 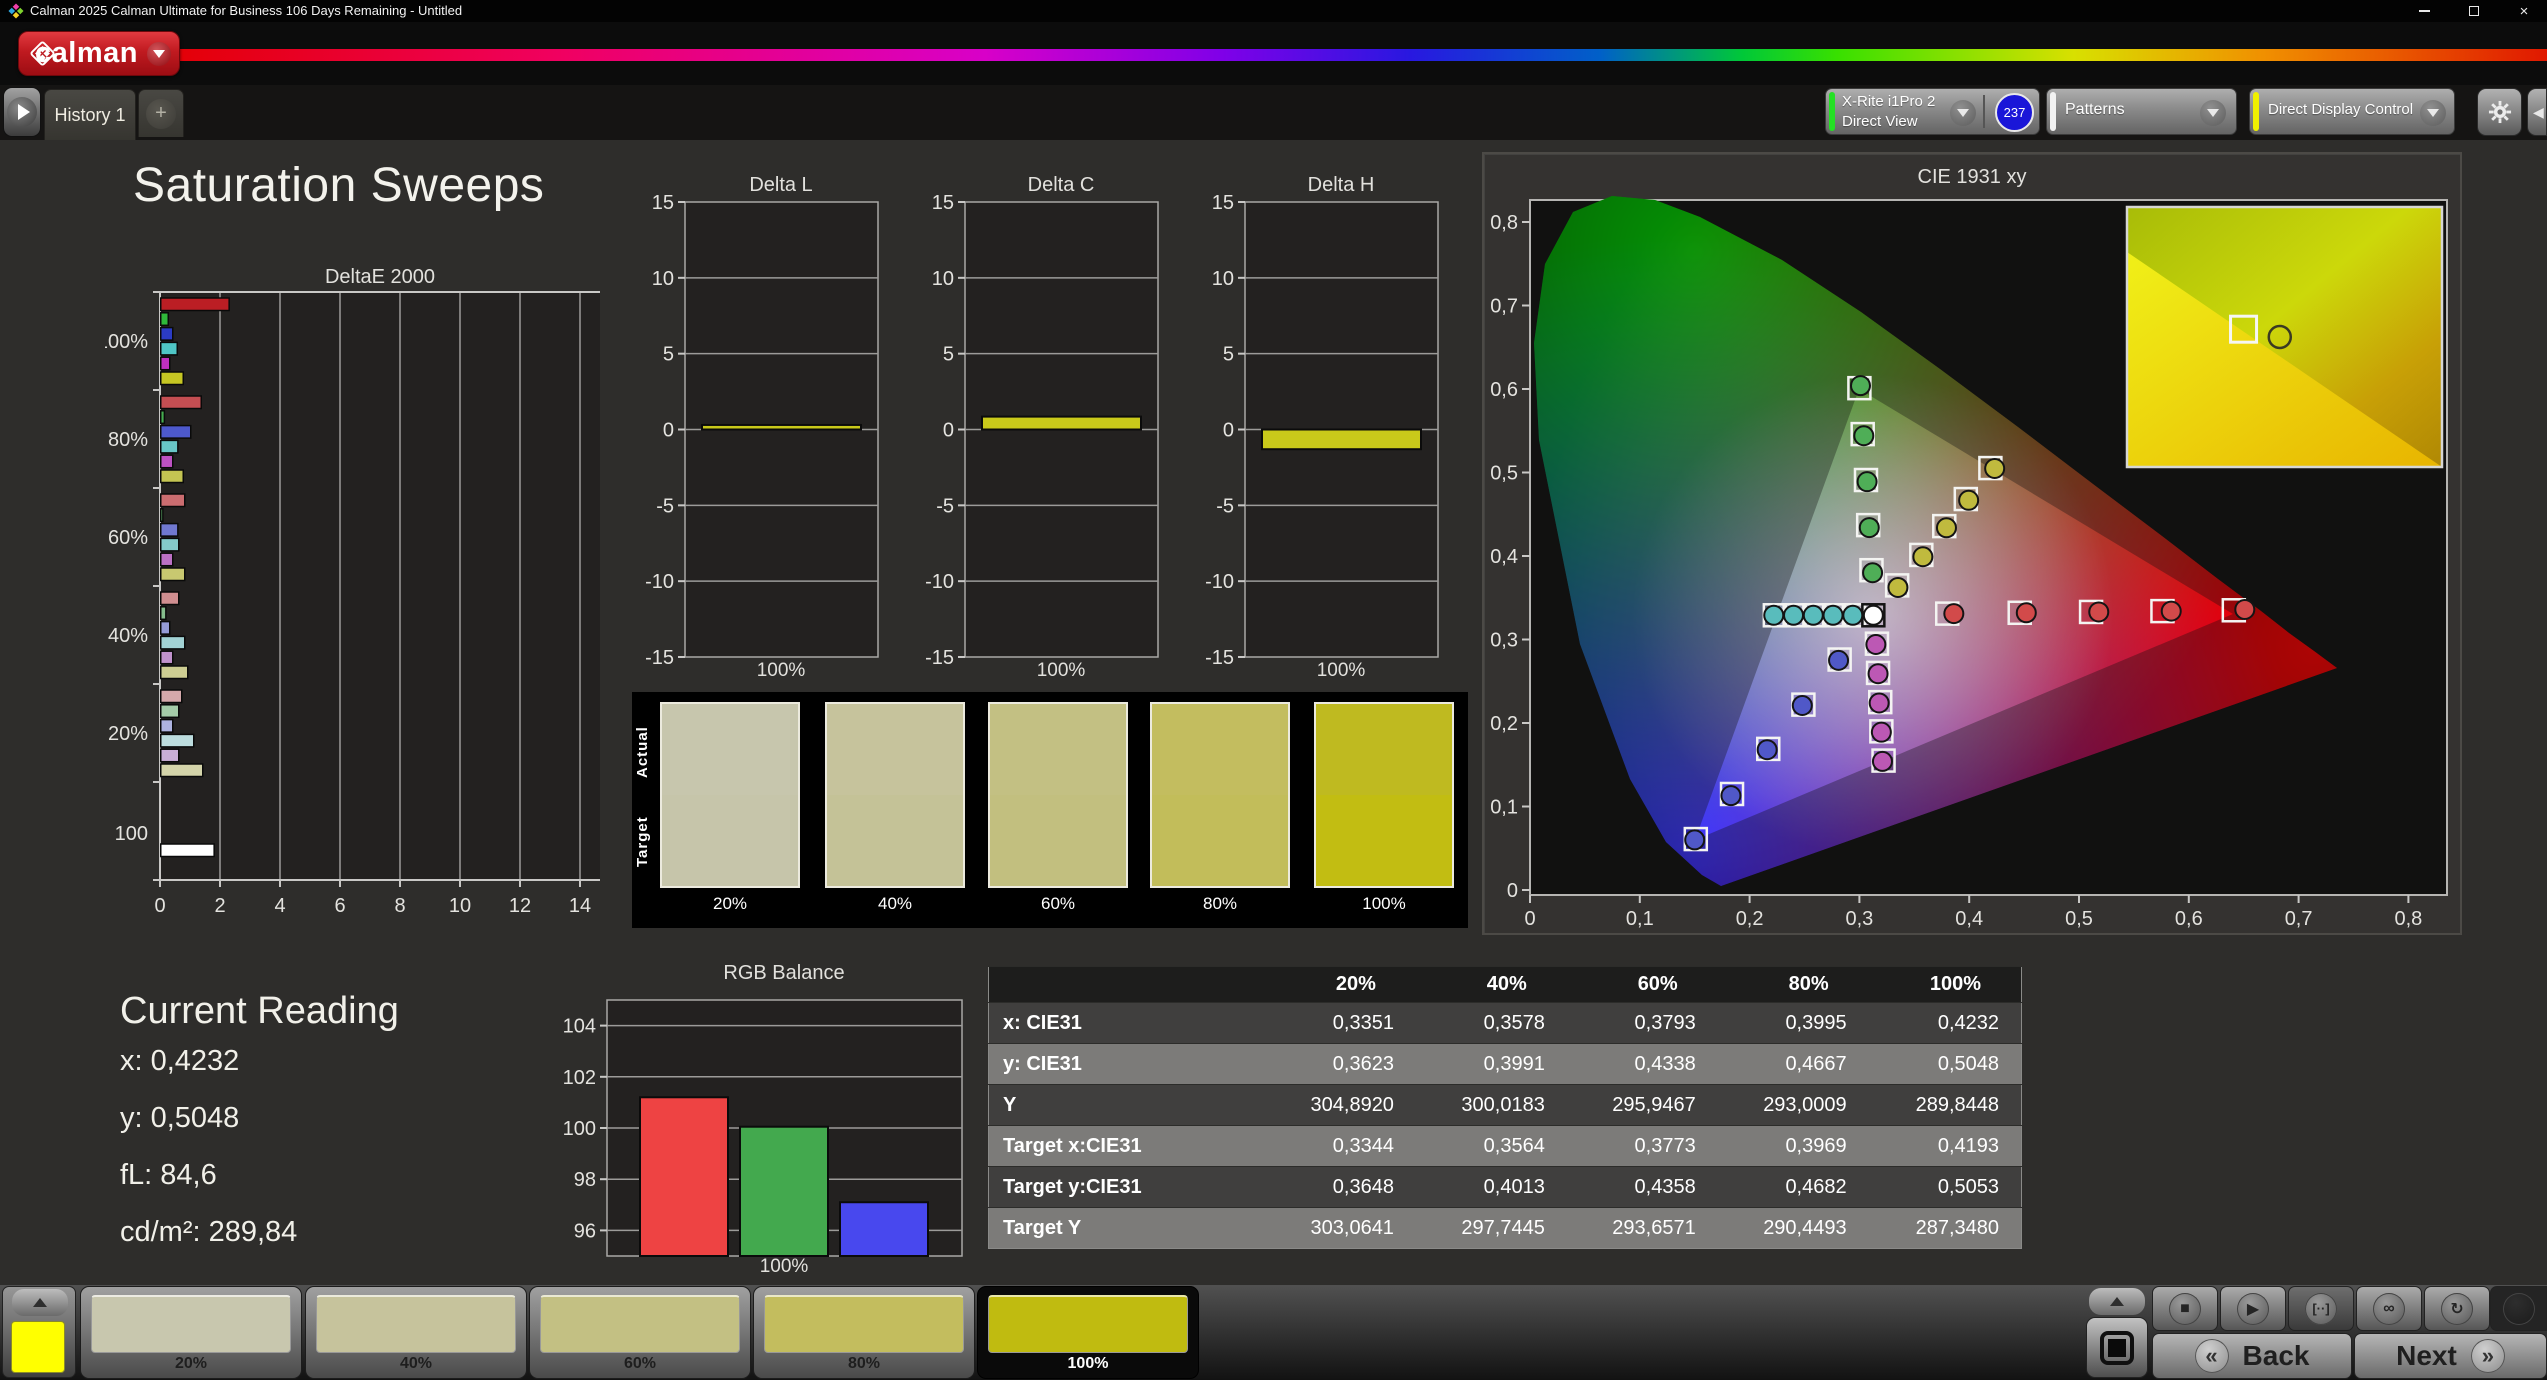 What do you see at coordinates (2424, 11) in the screenshot?
I see `minimize-button` at bounding box center [2424, 11].